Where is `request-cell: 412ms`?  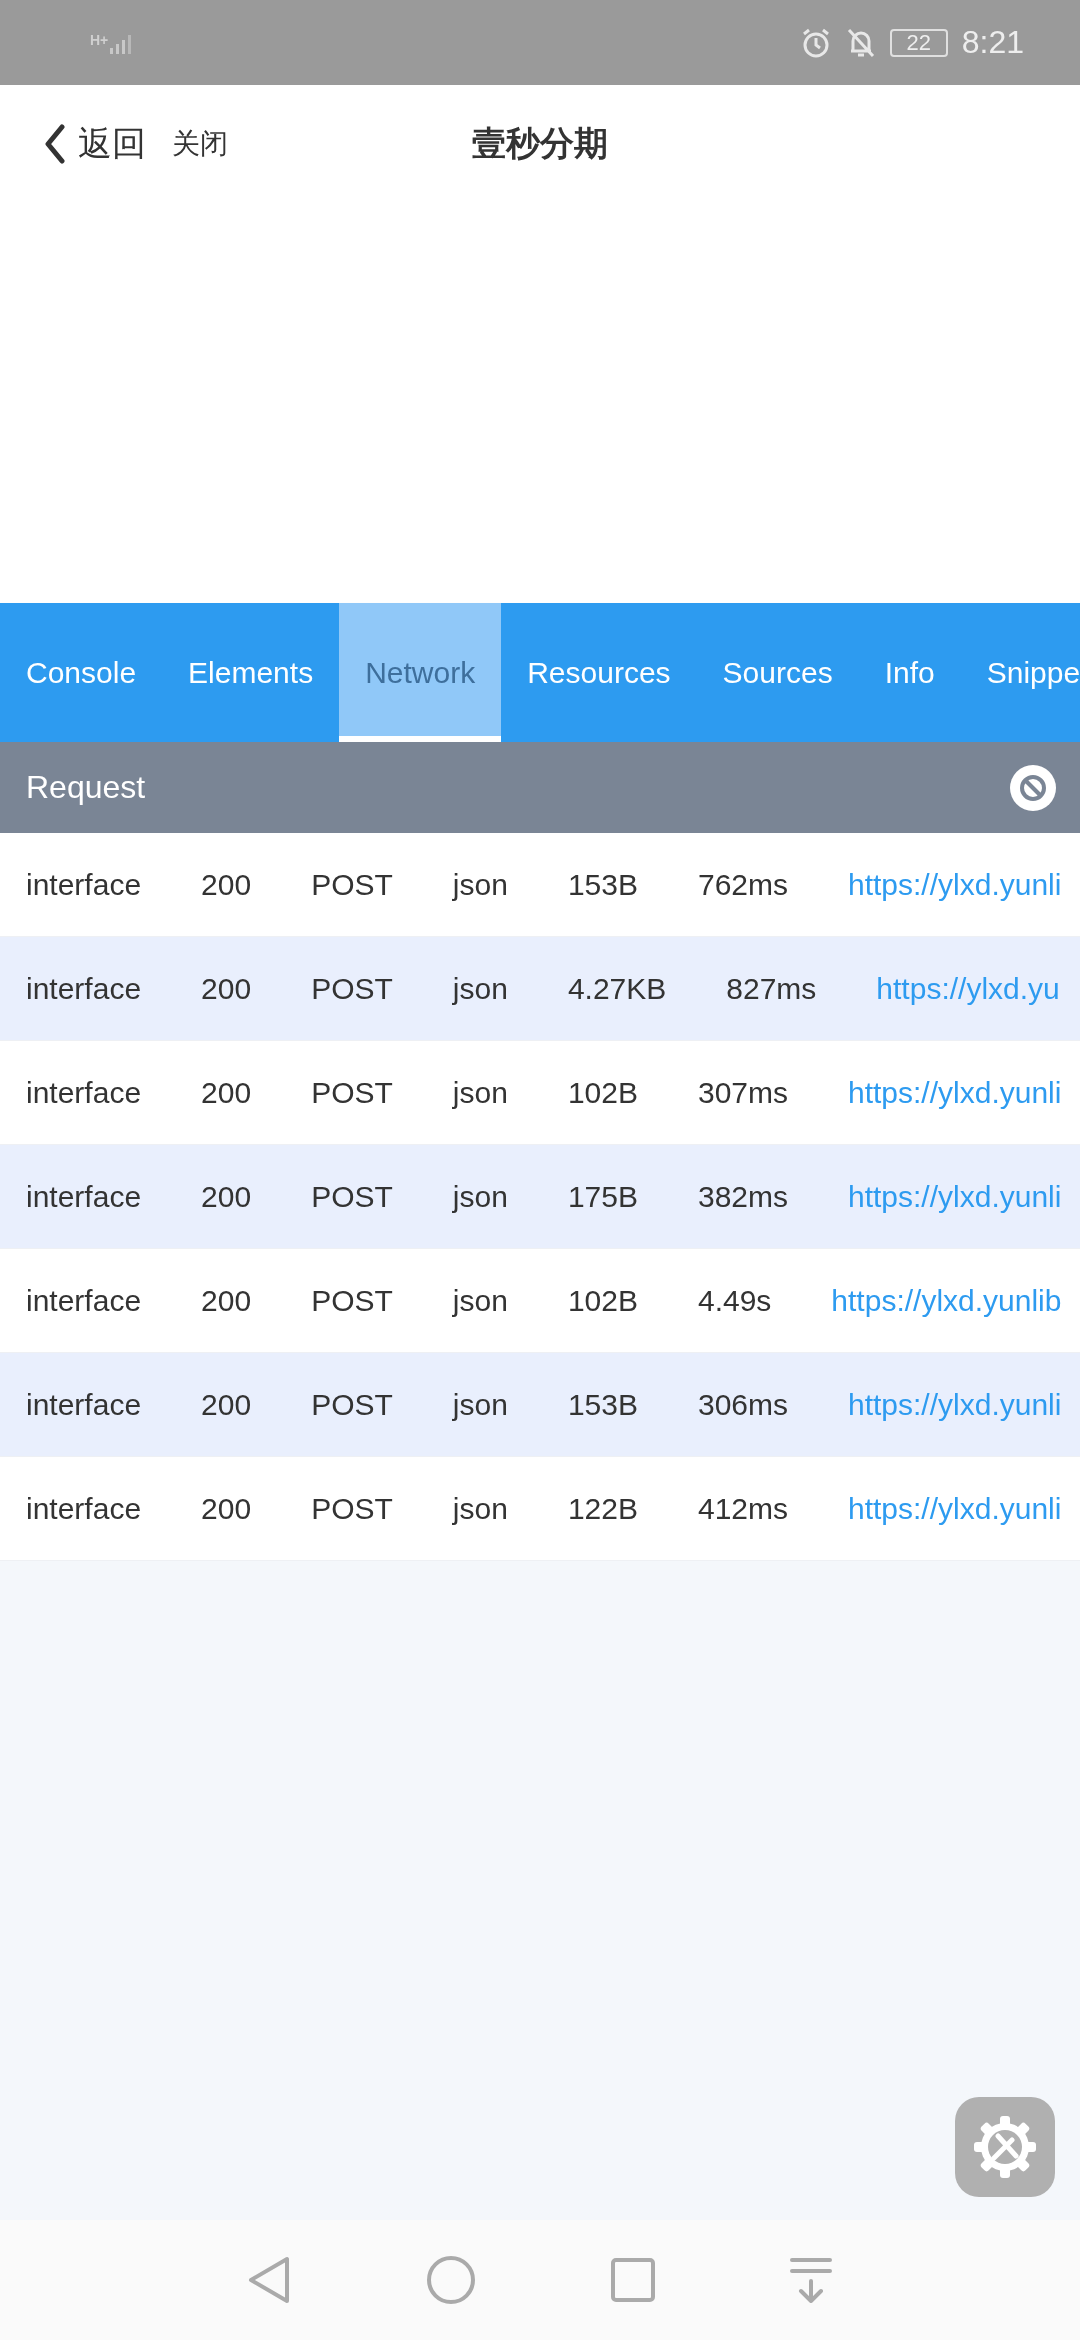
request-cell: 412ms is located at coordinates (742, 1508).